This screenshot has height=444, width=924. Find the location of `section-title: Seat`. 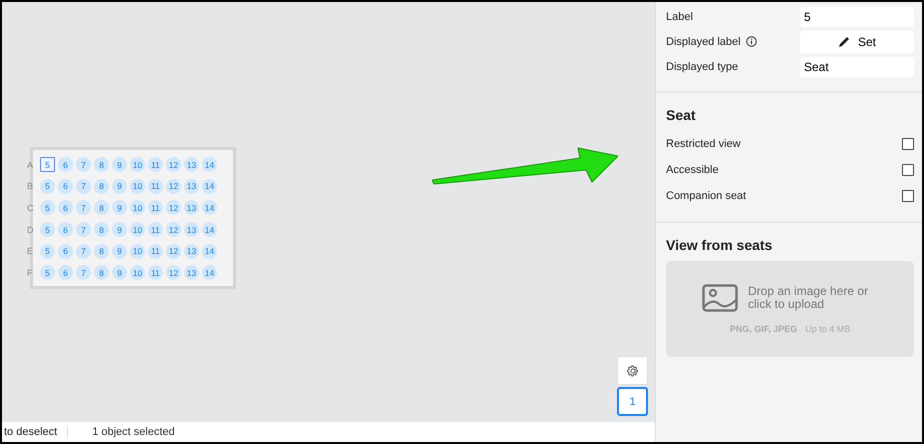

section-title: Seat is located at coordinates (681, 115).